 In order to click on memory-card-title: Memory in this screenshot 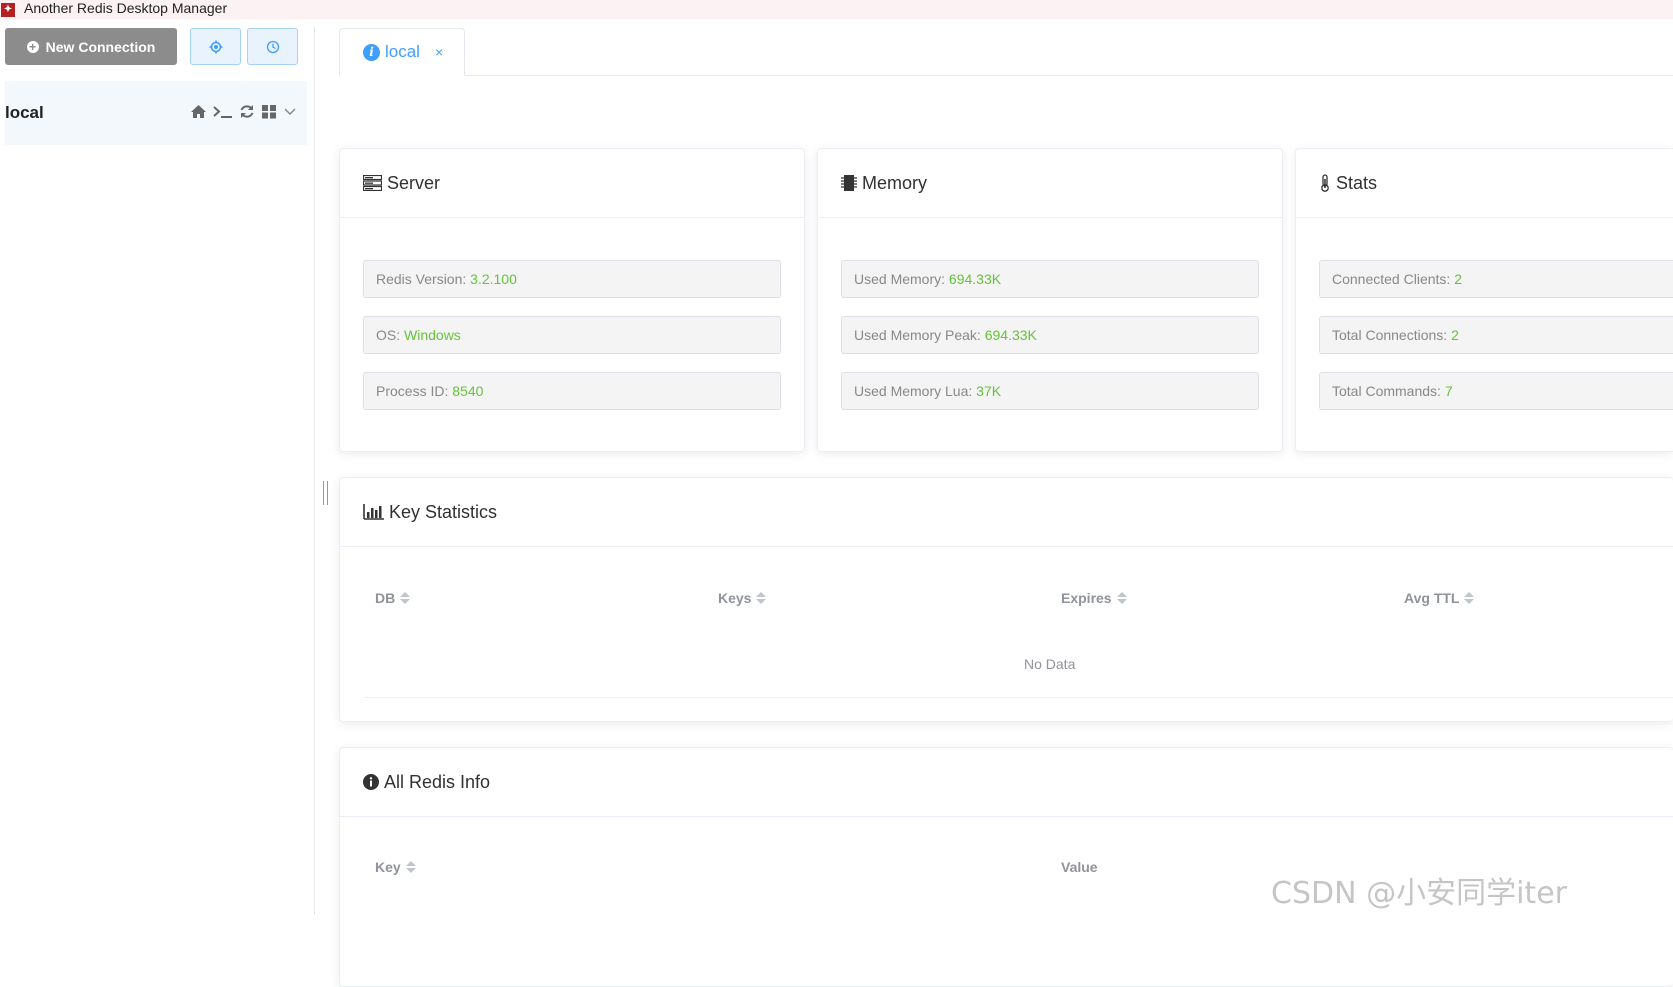, I will do `click(895, 182)`.